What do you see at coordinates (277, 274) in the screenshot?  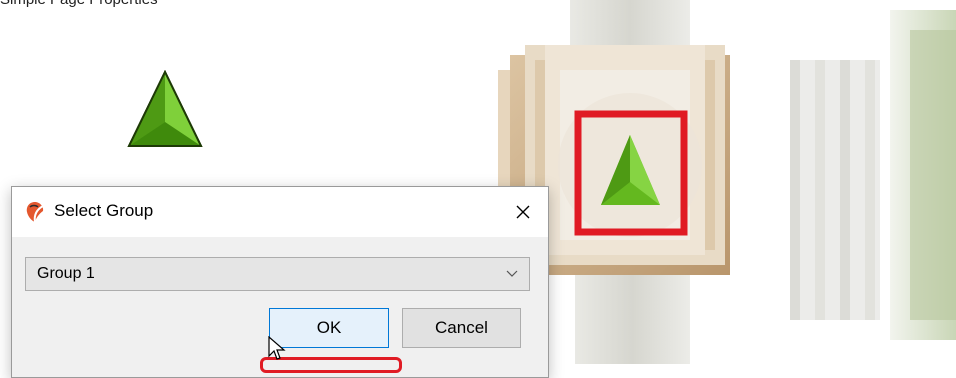 I see `group-select: Group 1` at bounding box center [277, 274].